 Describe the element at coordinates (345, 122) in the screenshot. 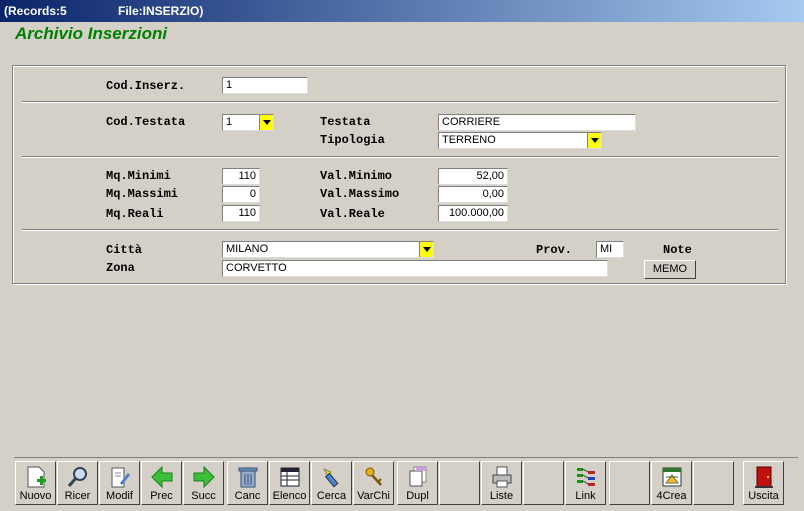

I see `testata-label: Testata` at that location.